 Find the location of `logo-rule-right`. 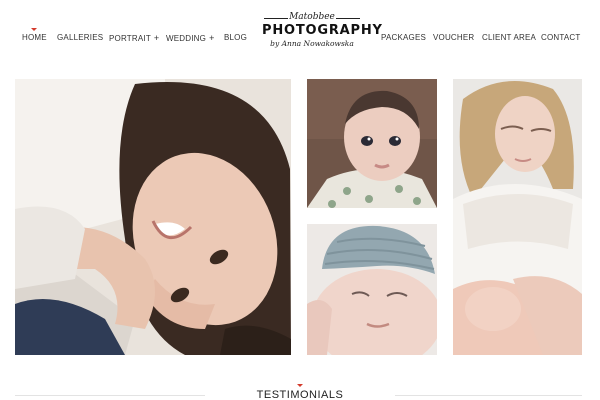

logo-rule-right is located at coordinates (348, 18).